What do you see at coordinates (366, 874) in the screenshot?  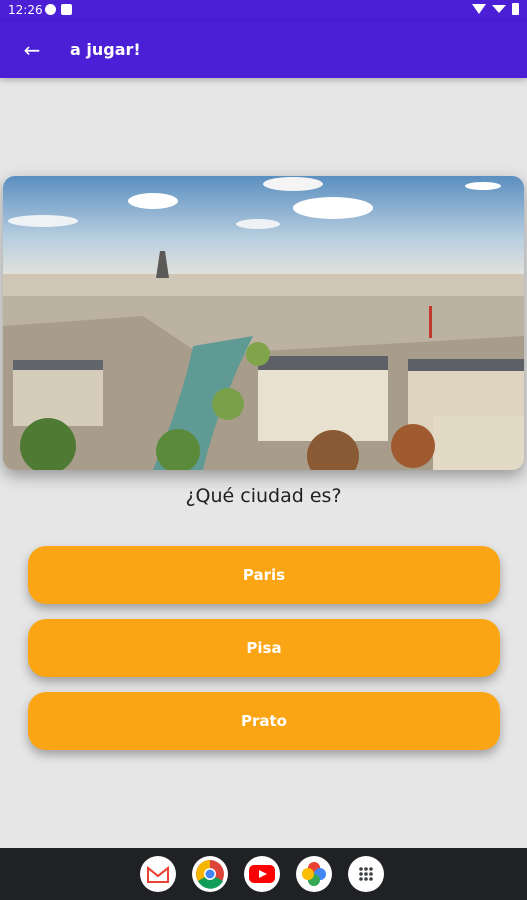 I see `apps-icon` at bounding box center [366, 874].